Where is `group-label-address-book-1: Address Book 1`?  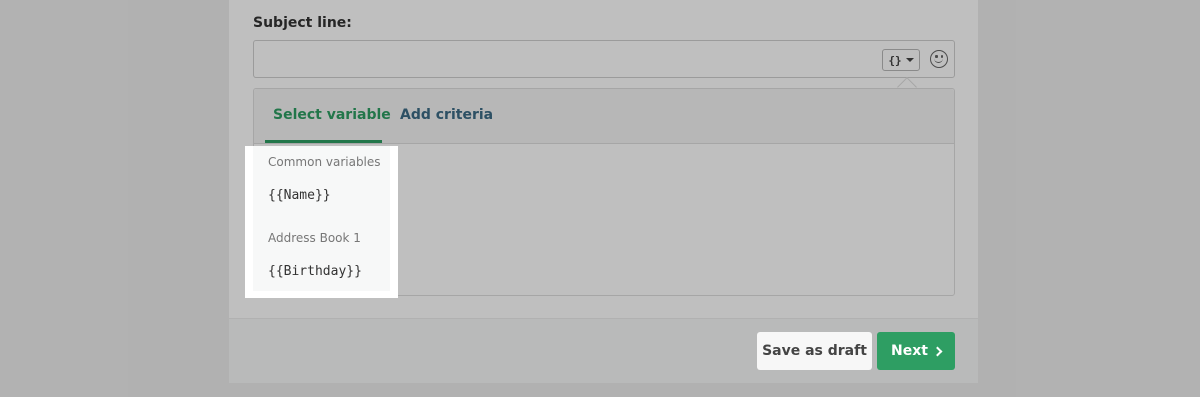 group-label-address-book-1: Address Book 1 is located at coordinates (314, 238).